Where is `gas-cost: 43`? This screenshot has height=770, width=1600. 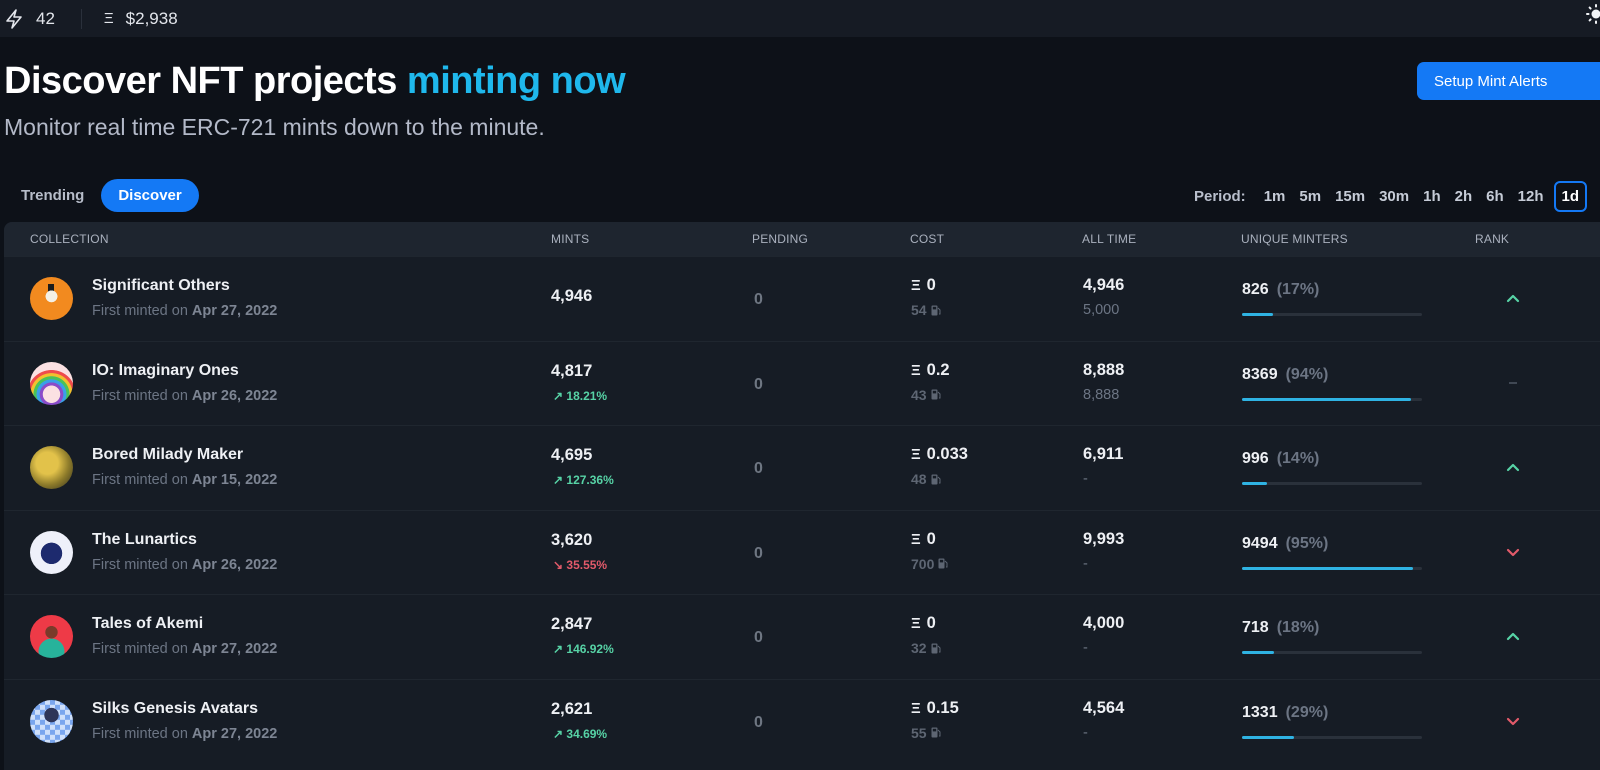 gas-cost: 43 is located at coordinates (926, 395).